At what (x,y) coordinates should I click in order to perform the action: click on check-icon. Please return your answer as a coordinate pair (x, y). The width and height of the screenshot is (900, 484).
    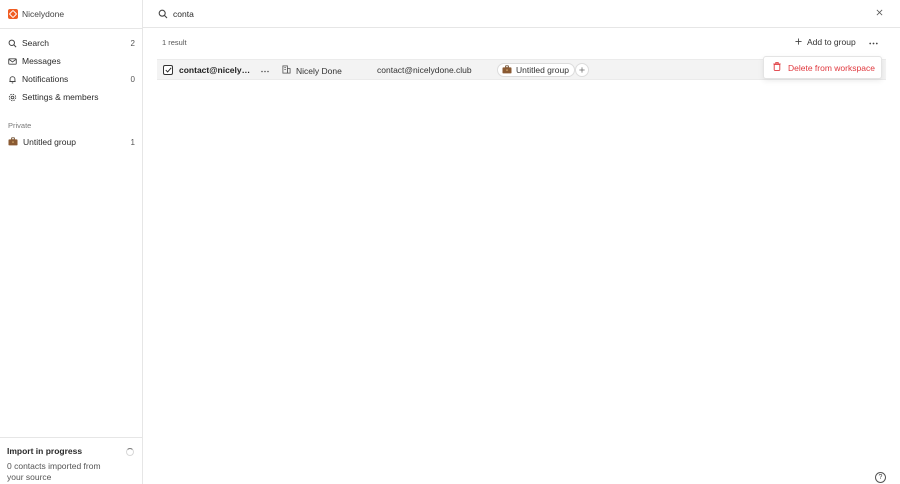
    Looking at the image, I should click on (168, 70).